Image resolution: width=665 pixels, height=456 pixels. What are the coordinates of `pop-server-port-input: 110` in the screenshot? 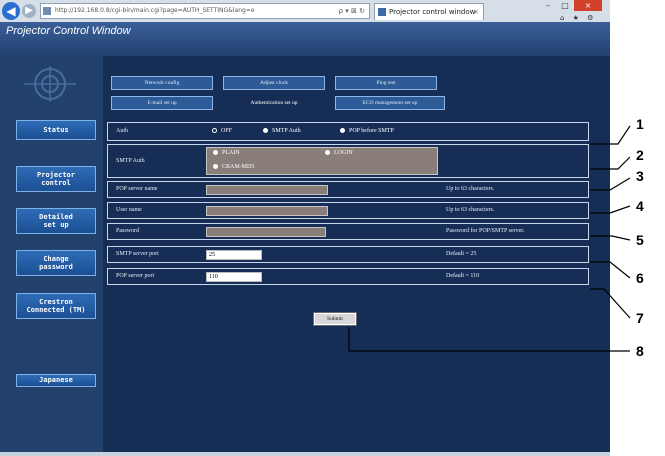 It's located at (234, 277).